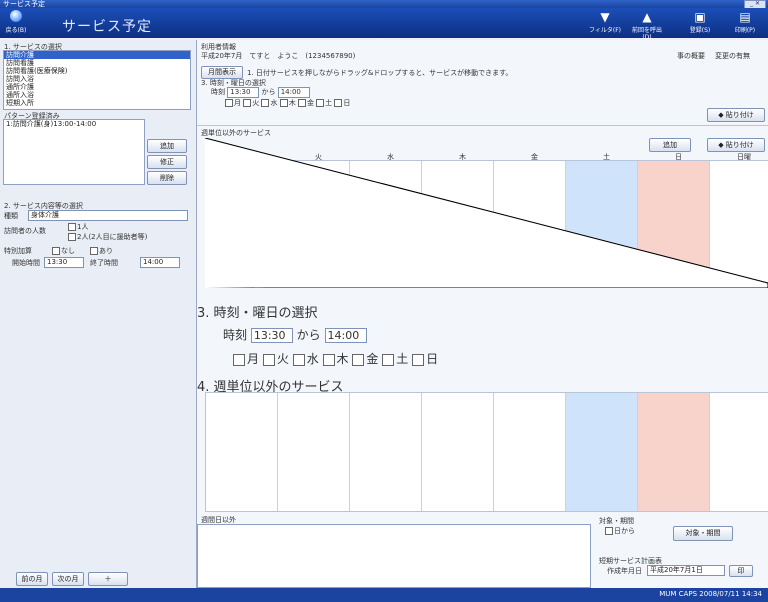  I want to click on add-button: ＋, so click(108, 579).